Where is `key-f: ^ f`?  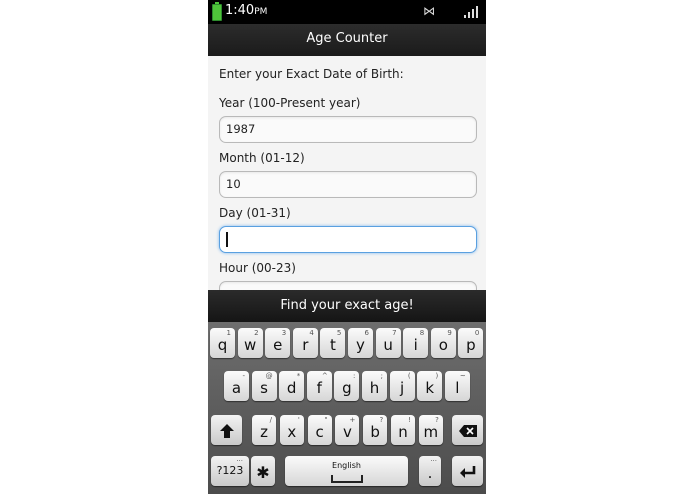
key-f: ^ f is located at coordinates (319, 386).